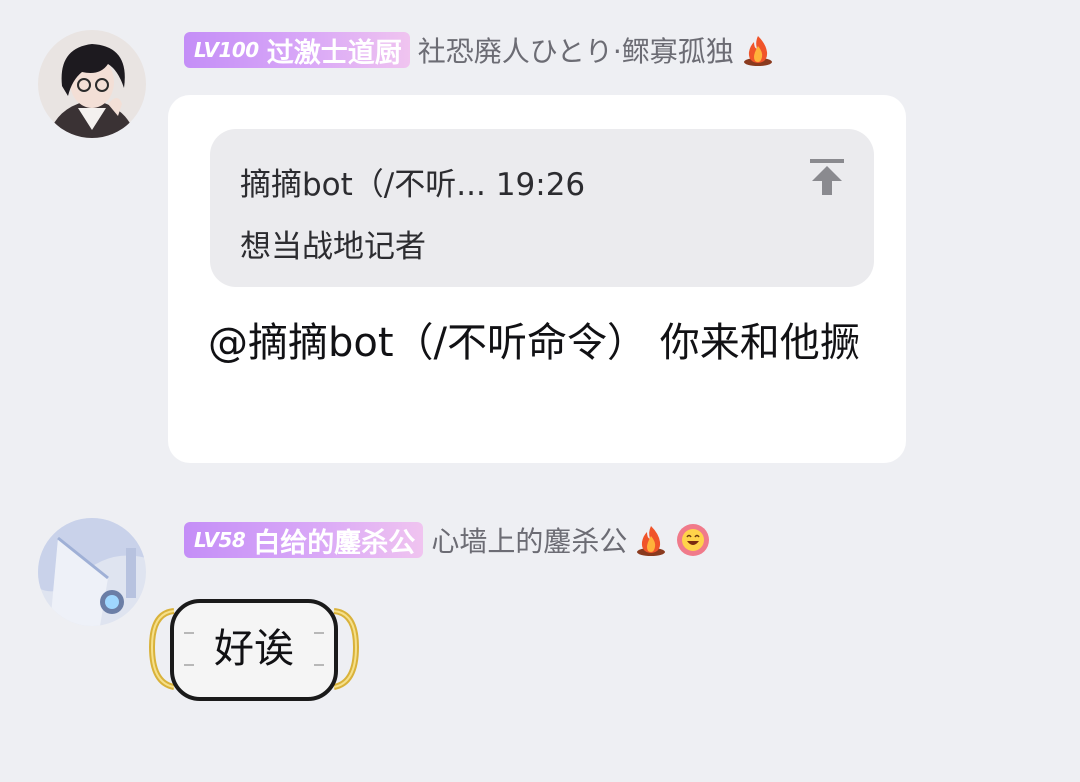  What do you see at coordinates (220, 540) in the screenshot?
I see `level-label: LV58` at bounding box center [220, 540].